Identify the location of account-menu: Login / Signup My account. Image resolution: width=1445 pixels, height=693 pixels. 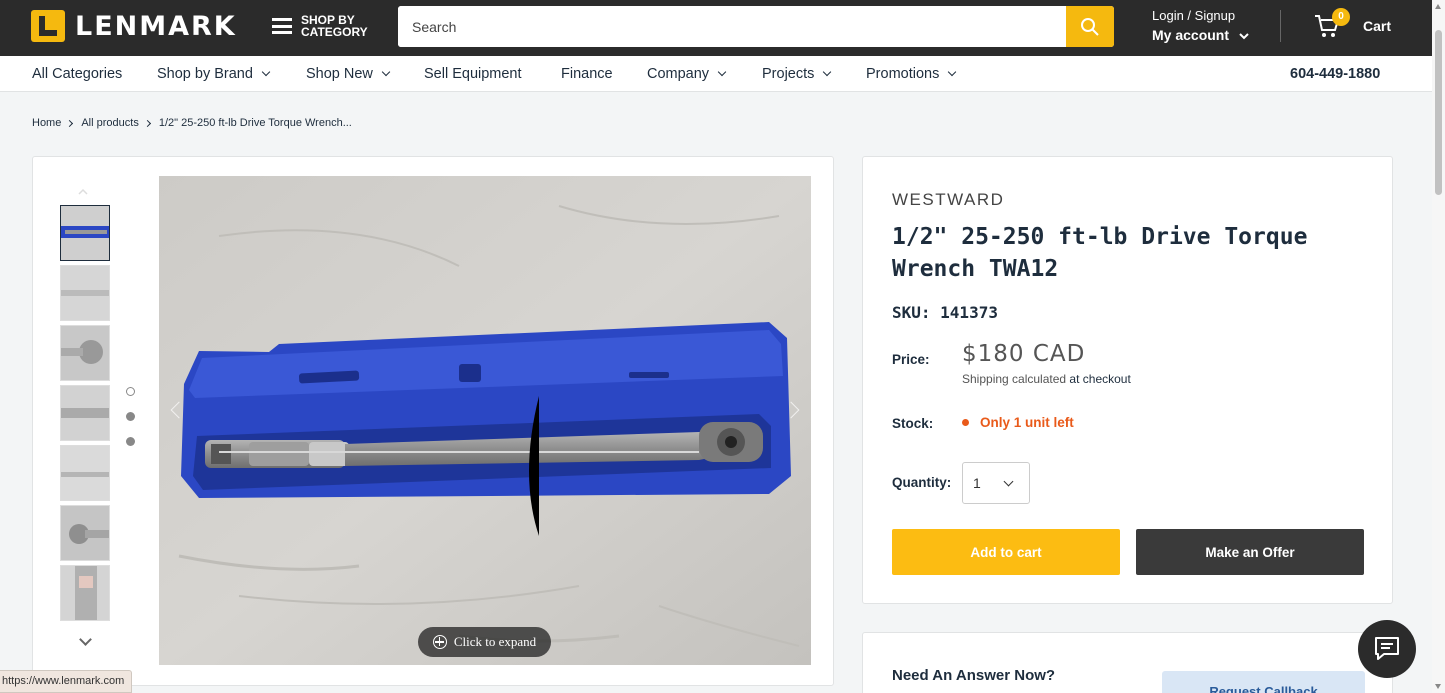
(1200, 25).